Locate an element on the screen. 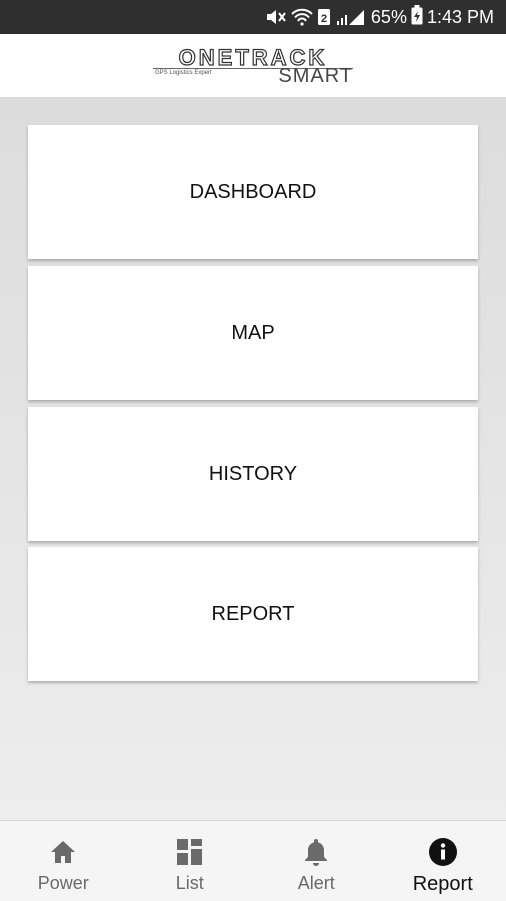 The image size is (506, 901). signal-icon is located at coordinates (350, 17).